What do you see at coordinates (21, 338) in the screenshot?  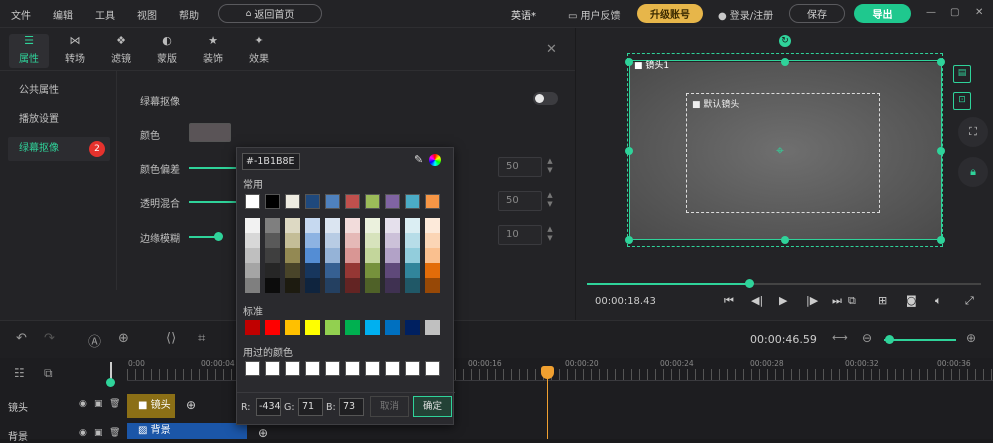 I see `undo-icon: ↶` at bounding box center [21, 338].